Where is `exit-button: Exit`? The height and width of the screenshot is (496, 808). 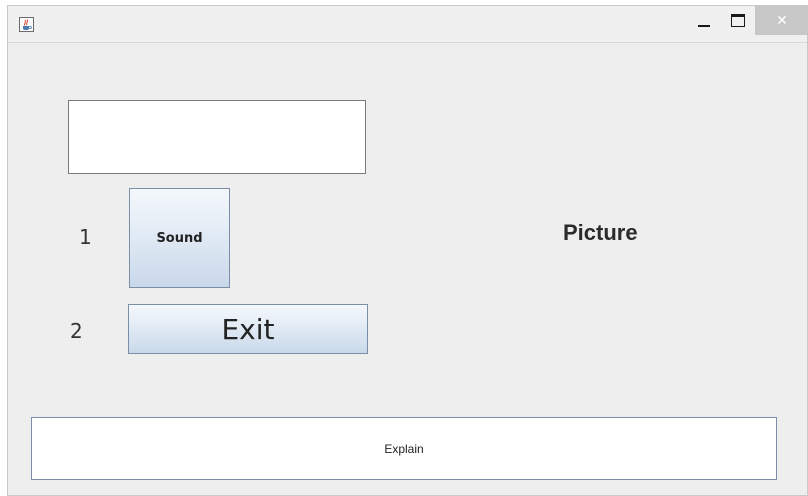 exit-button: Exit is located at coordinates (248, 329).